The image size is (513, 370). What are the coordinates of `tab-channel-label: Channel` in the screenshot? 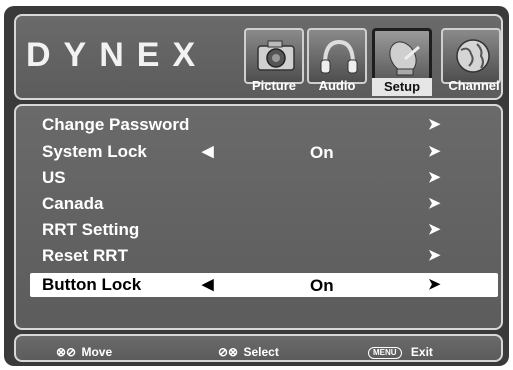 It's located at (474, 85).